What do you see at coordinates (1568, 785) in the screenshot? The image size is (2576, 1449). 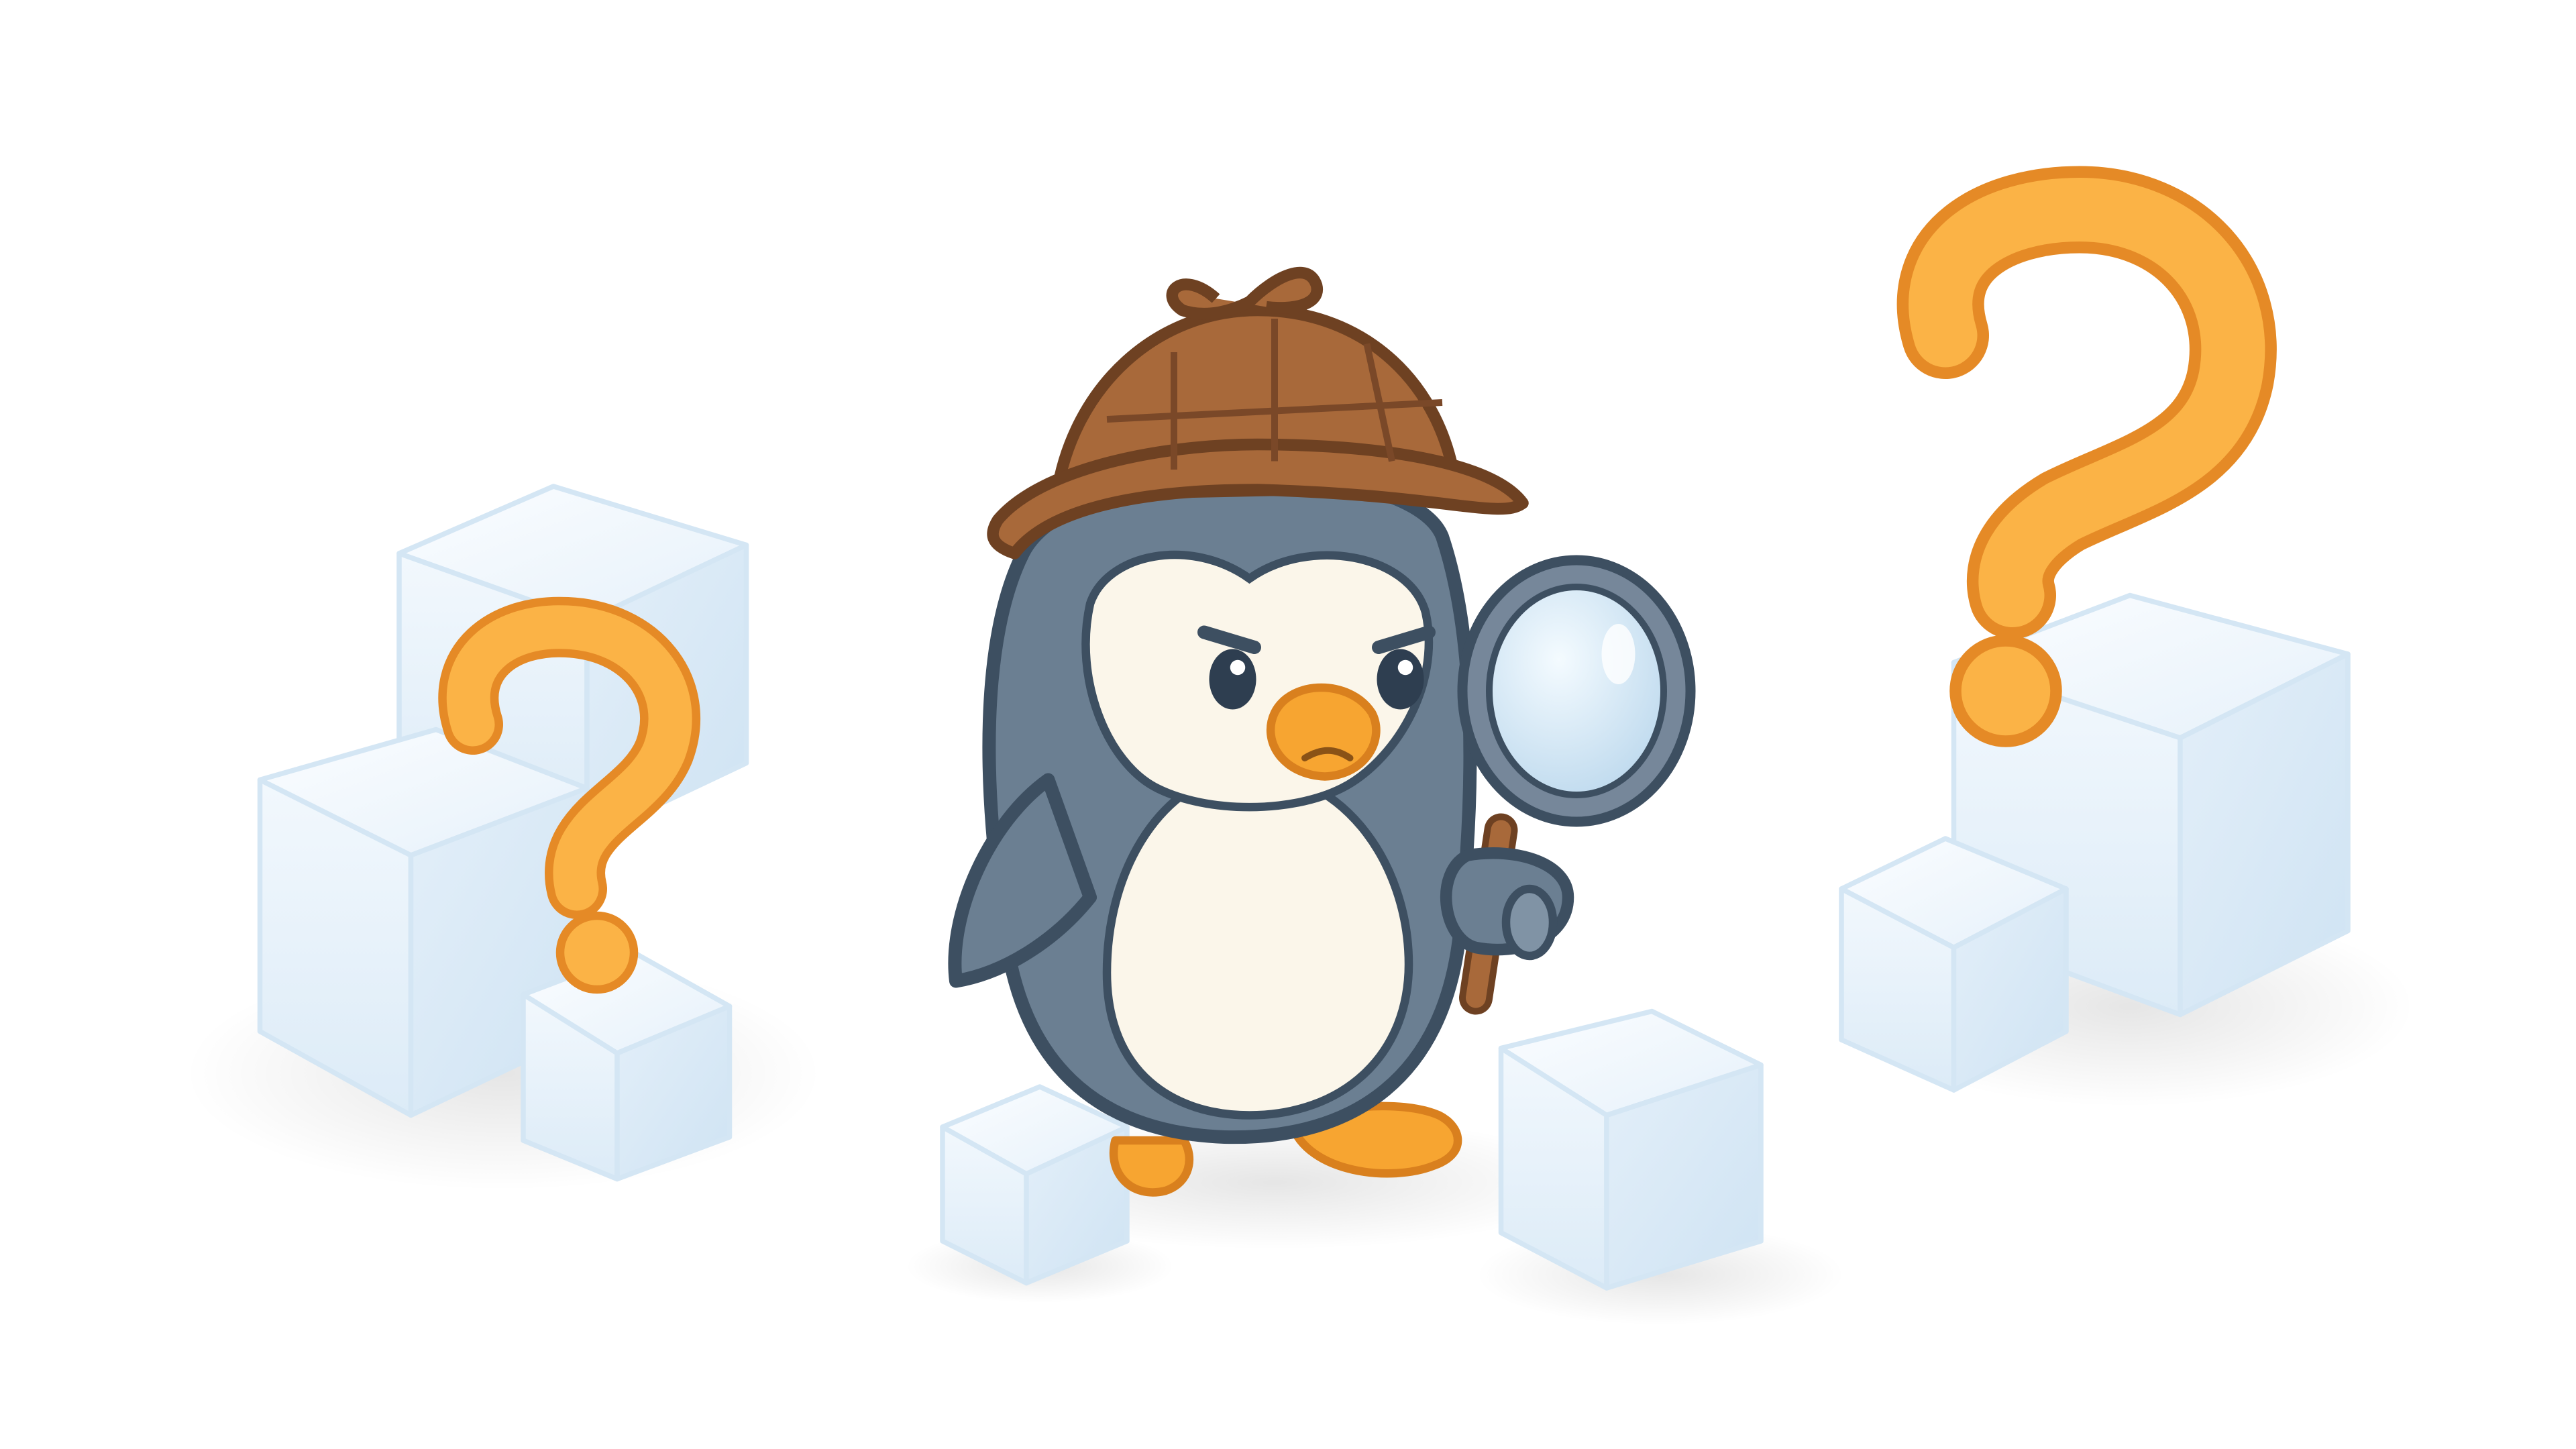 I see `magnifying-glass-icon` at bounding box center [1568, 785].